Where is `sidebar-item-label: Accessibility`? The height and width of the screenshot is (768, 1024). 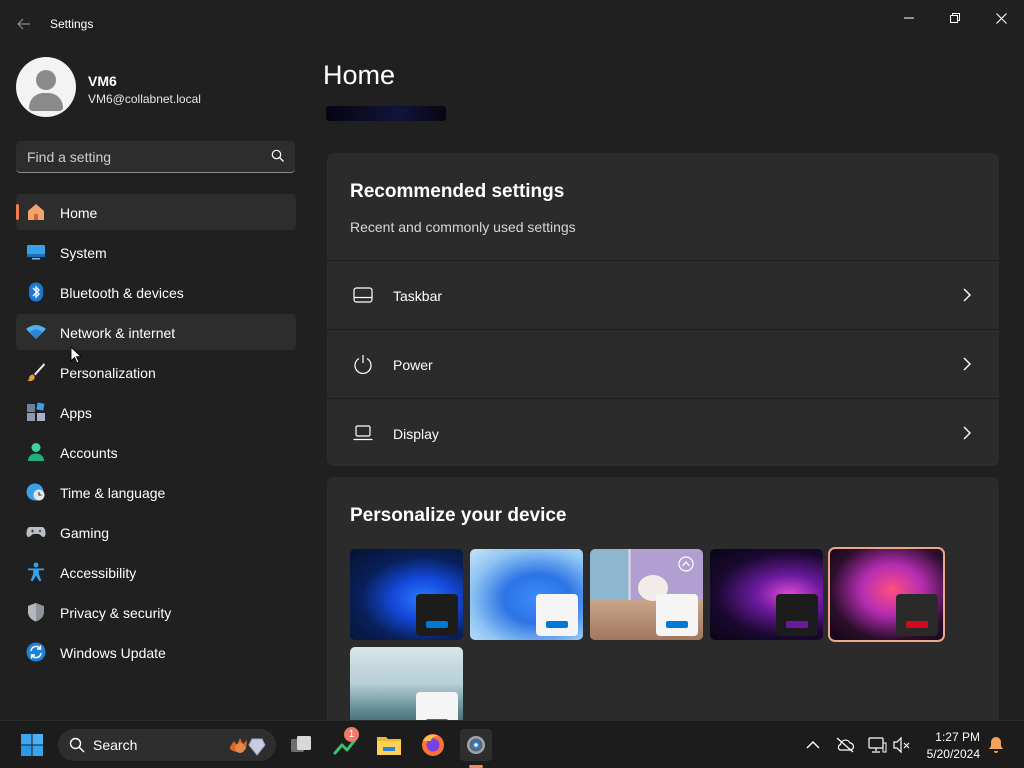 sidebar-item-label: Accessibility is located at coordinates (98, 573).